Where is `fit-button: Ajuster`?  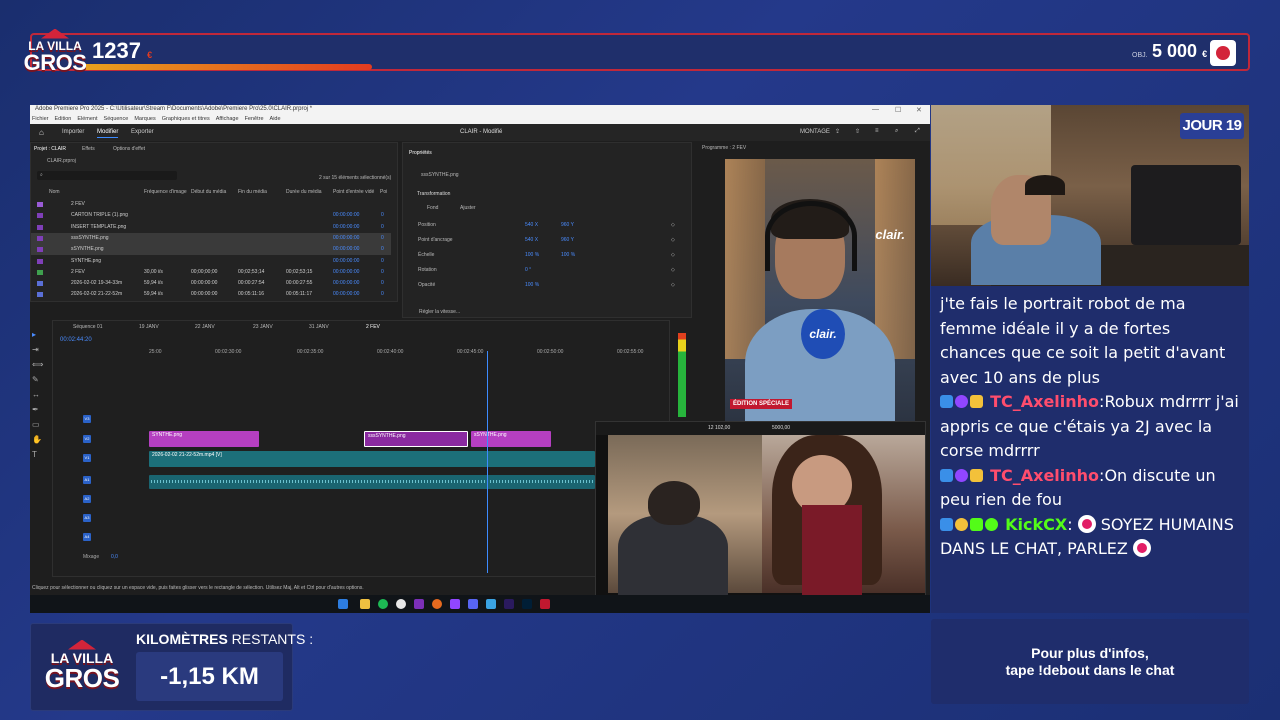
fit-button: Ajuster is located at coordinates (468, 208).